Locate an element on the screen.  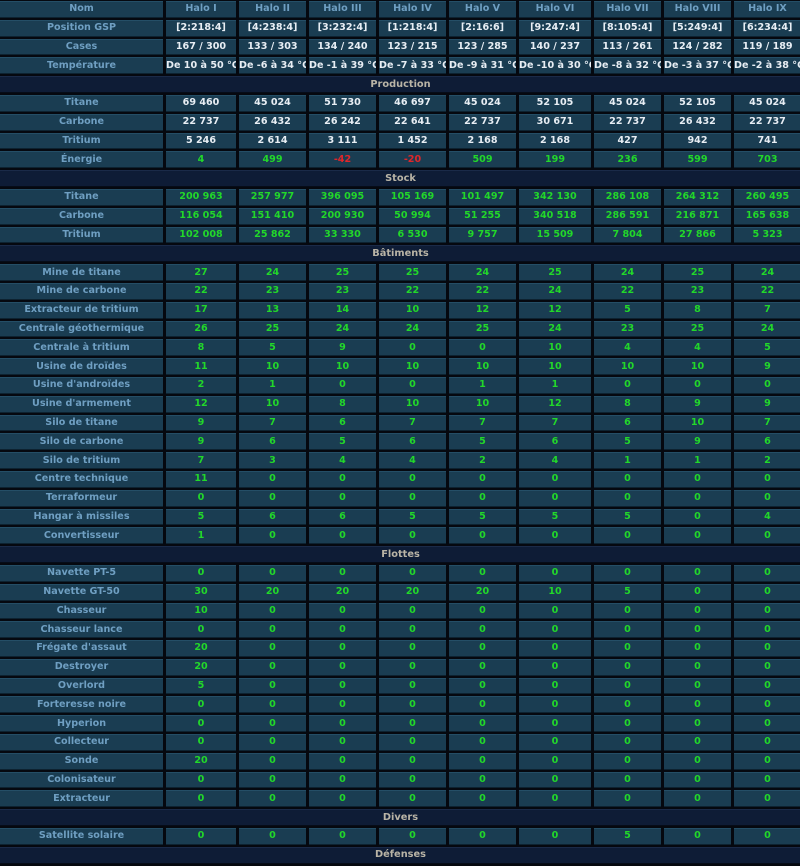
value-cell: 27 866 is located at coordinates (697, 235).